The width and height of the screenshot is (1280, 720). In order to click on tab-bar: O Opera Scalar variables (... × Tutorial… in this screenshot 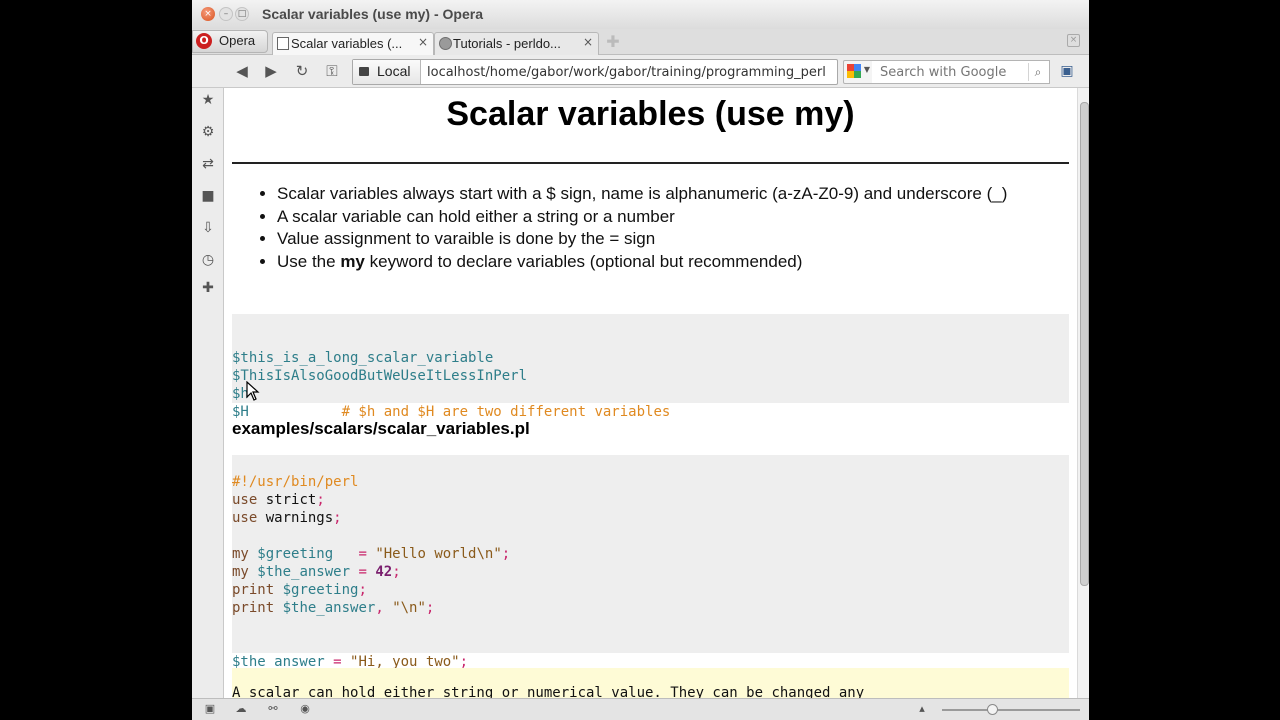, I will do `click(640, 42)`.